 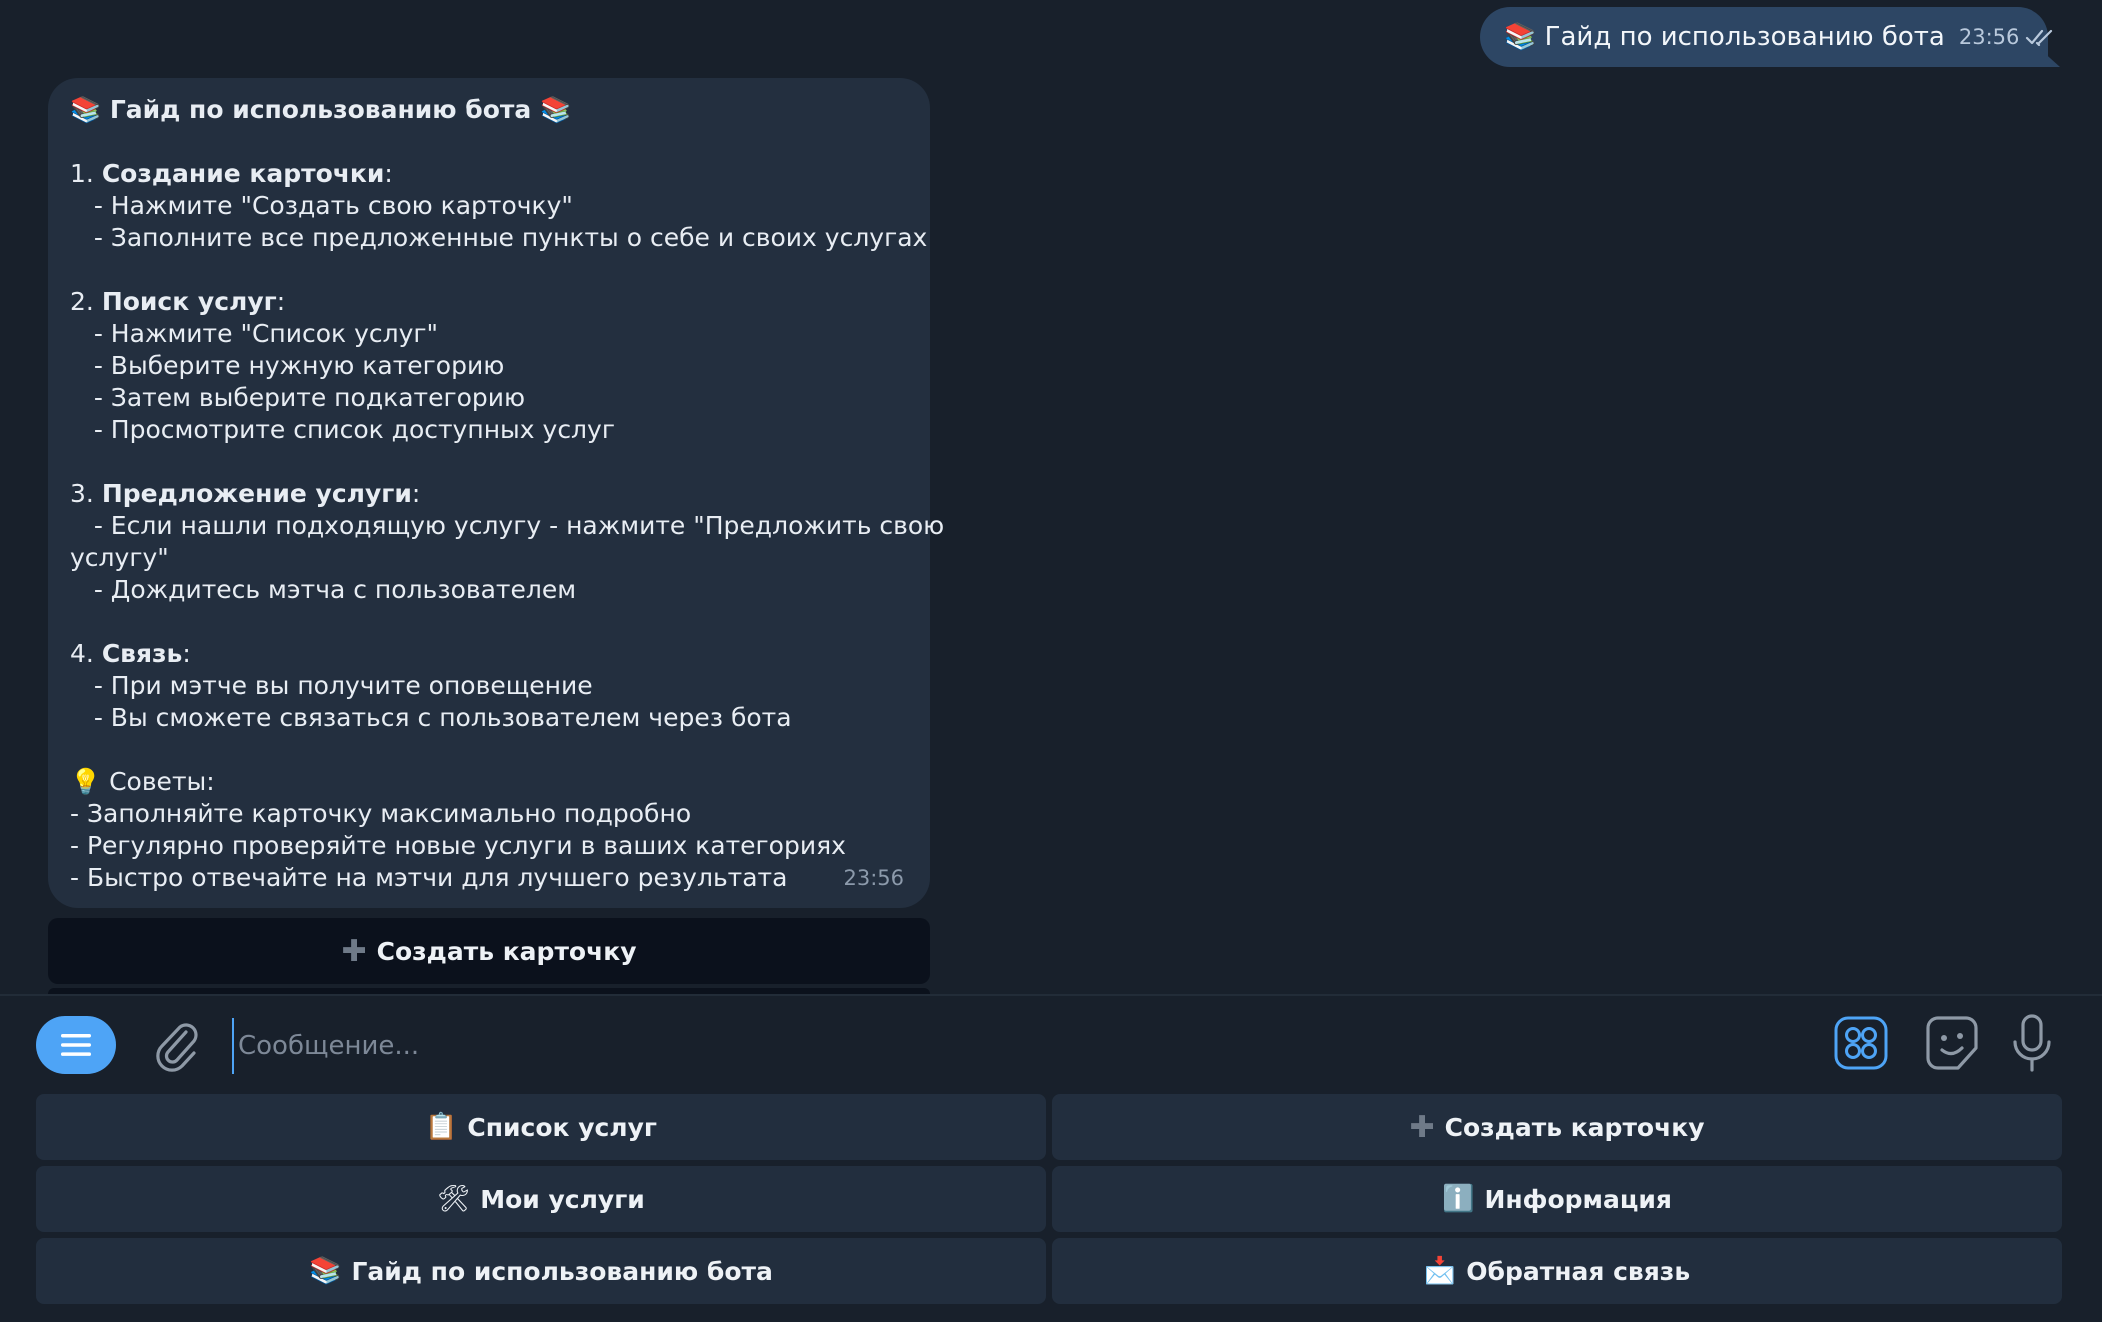 I want to click on keyboard-button-create-card: ✚ Создать карточку, so click(x=1557, y=1127).